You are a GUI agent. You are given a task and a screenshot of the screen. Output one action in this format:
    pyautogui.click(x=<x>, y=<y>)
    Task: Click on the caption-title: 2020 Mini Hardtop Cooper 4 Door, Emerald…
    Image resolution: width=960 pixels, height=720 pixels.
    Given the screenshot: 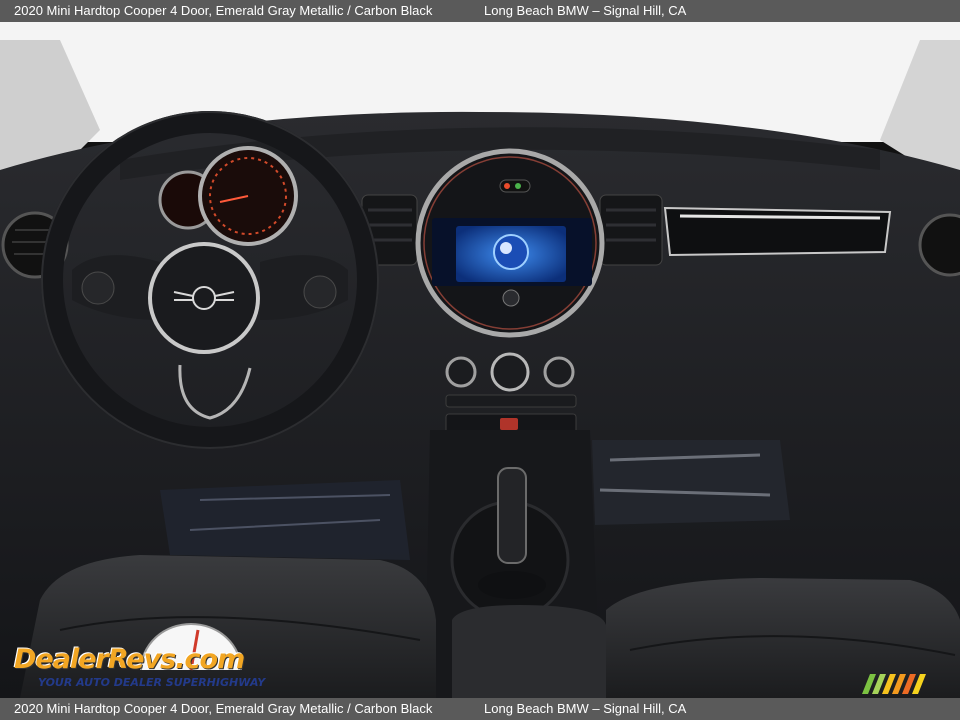 What is the action you would take?
    pyautogui.click(x=223, y=10)
    